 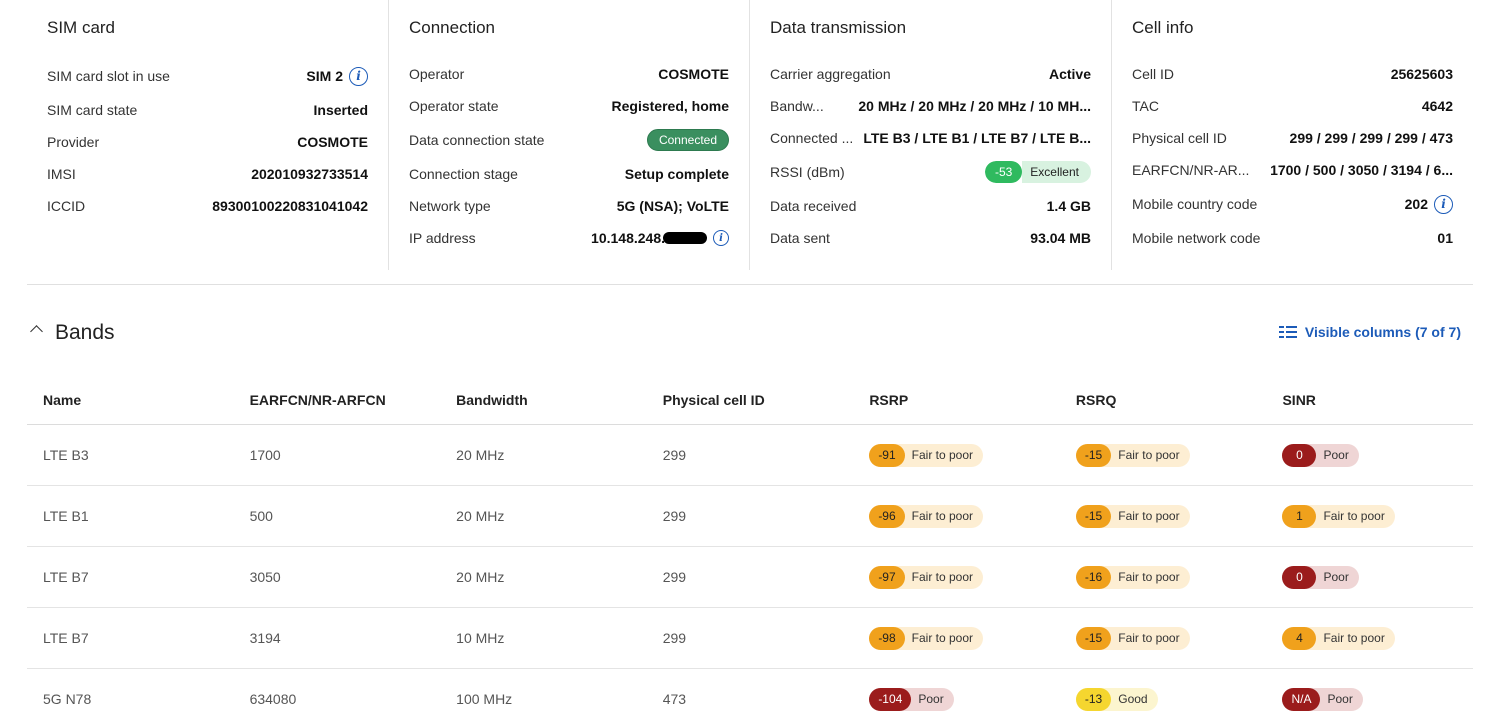 I want to click on cell-name: LTE B7, so click(x=66, y=577).